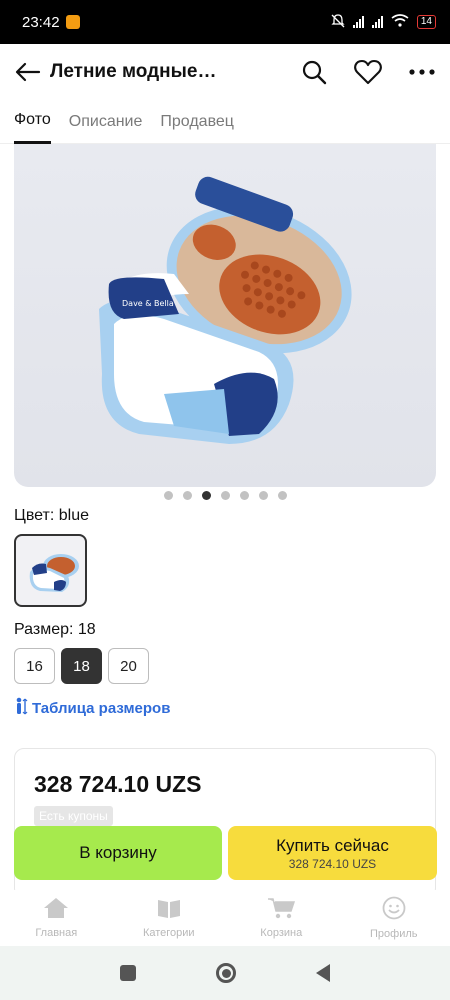  Describe the element at coordinates (206, 495) in the screenshot. I see `gallery-dot-active` at that location.